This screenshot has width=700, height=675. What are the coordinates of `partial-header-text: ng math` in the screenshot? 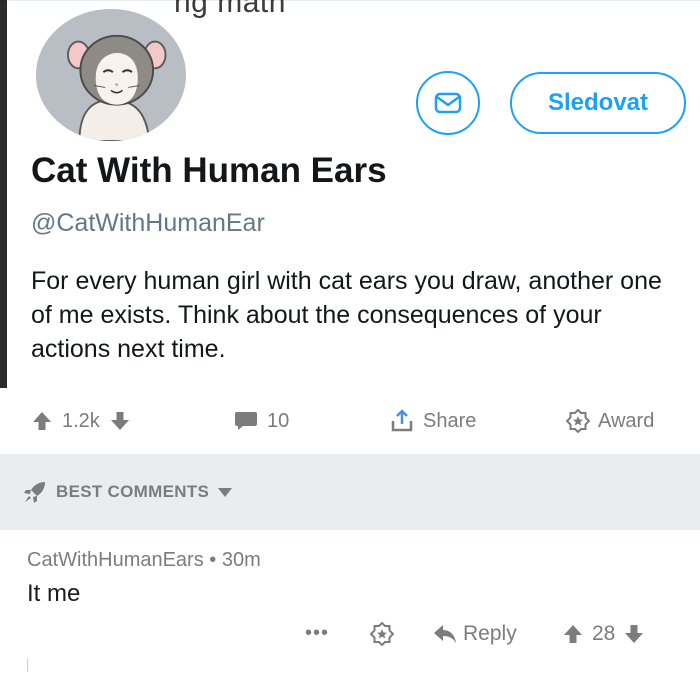 It's located at (230, 9).